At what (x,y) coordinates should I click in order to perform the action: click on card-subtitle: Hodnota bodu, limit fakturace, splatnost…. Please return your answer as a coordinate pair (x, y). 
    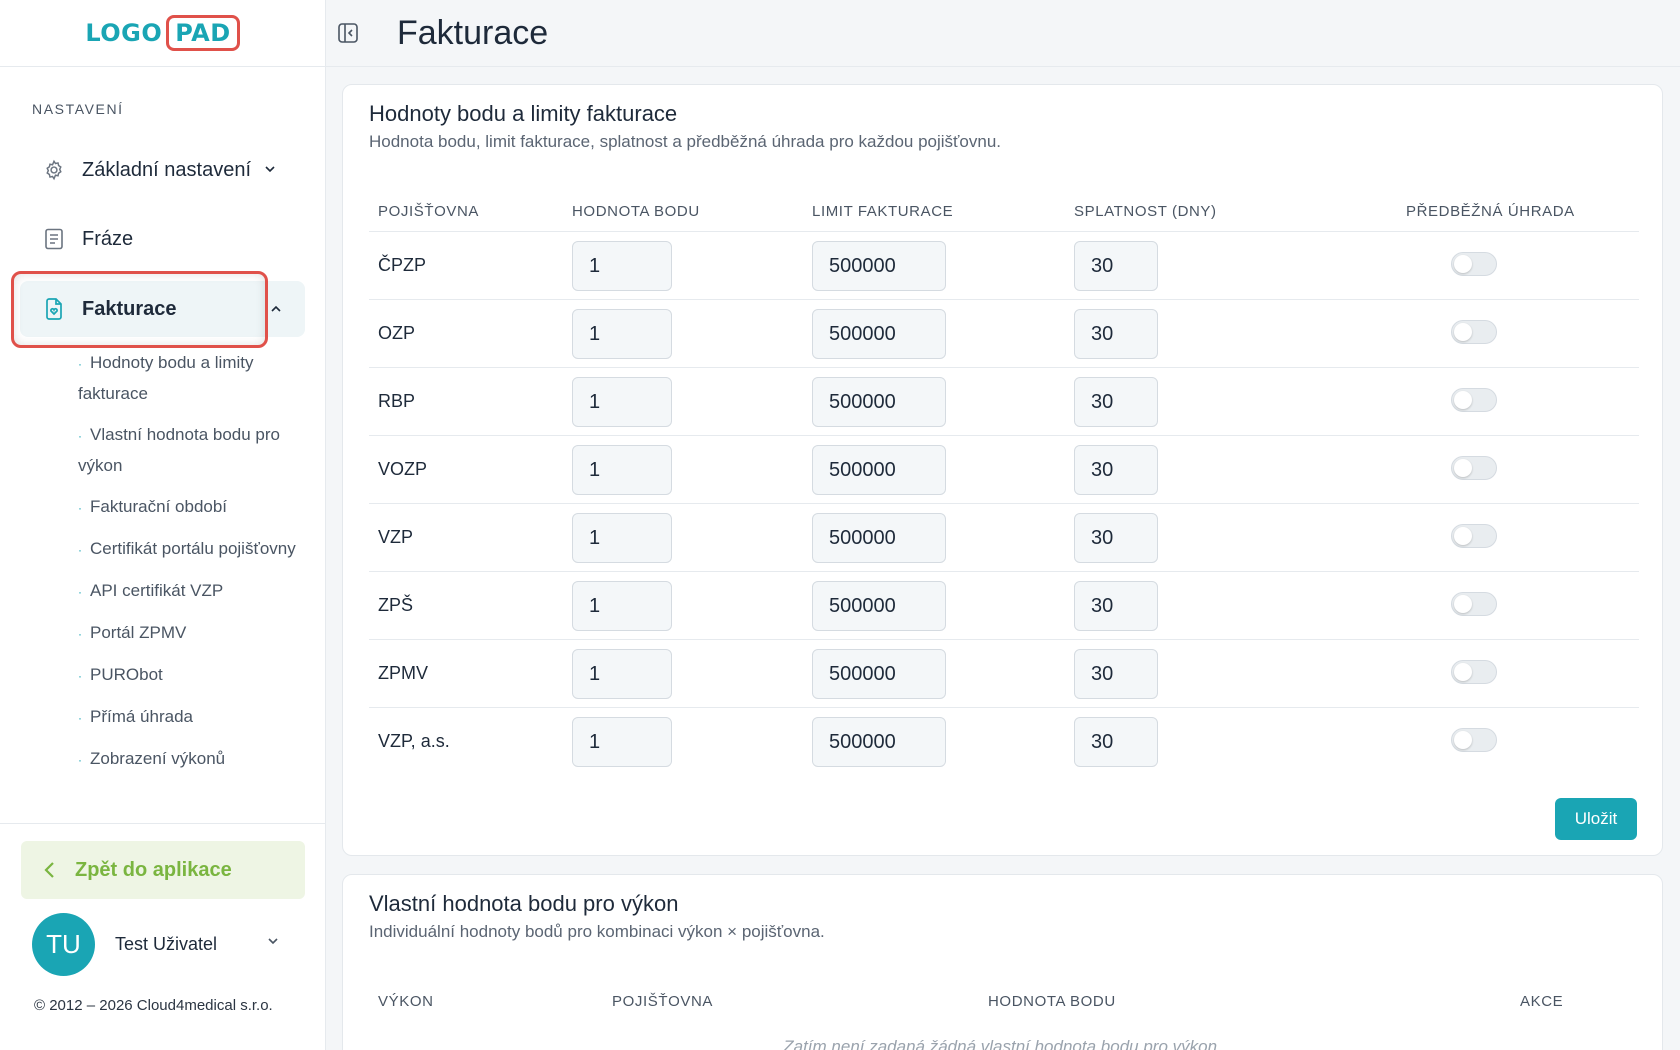
    Looking at the image, I should click on (685, 141).